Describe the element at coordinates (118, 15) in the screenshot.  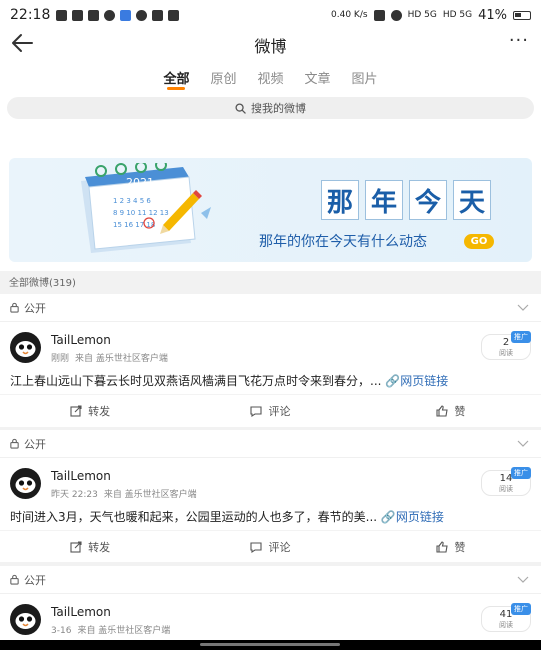
I see `notification-icons` at that location.